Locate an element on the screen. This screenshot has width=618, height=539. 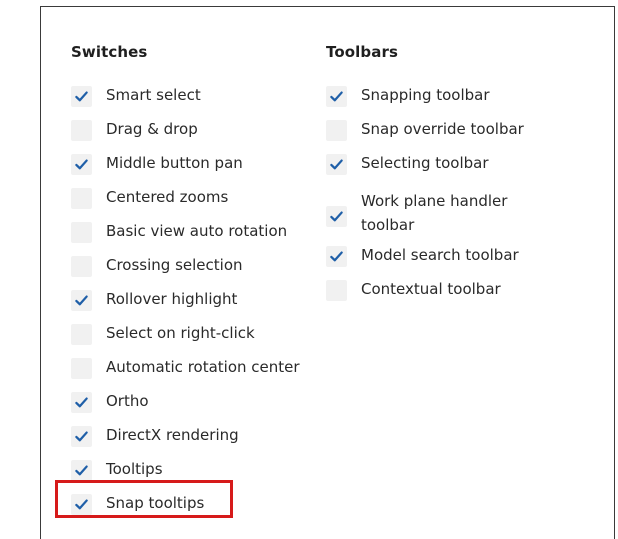
checkbox-label: Snapping toolbar is located at coordinates (425, 95).